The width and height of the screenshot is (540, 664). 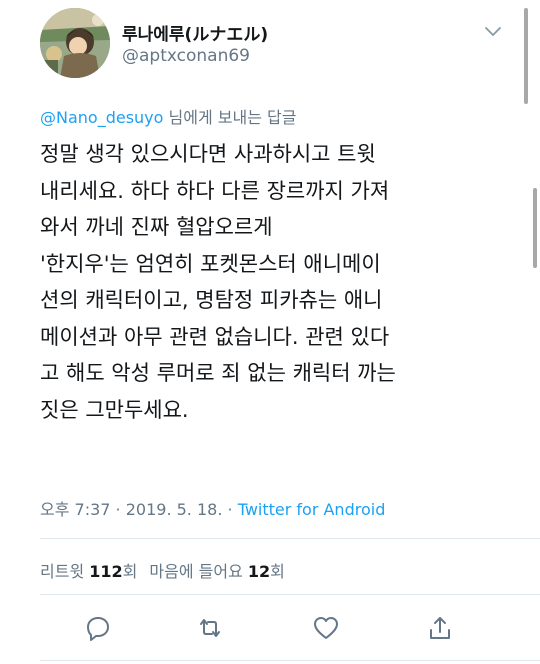 What do you see at coordinates (174, 509) in the screenshot?
I see `tweet-date: 2019. 5. 18.` at bounding box center [174, 509].